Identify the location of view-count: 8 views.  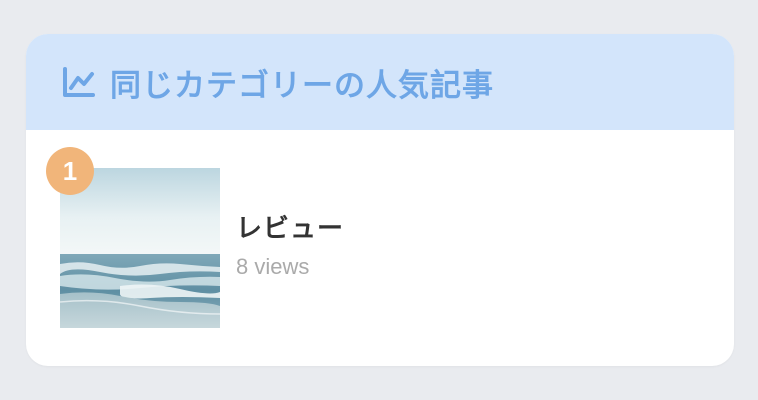
(273, 266).